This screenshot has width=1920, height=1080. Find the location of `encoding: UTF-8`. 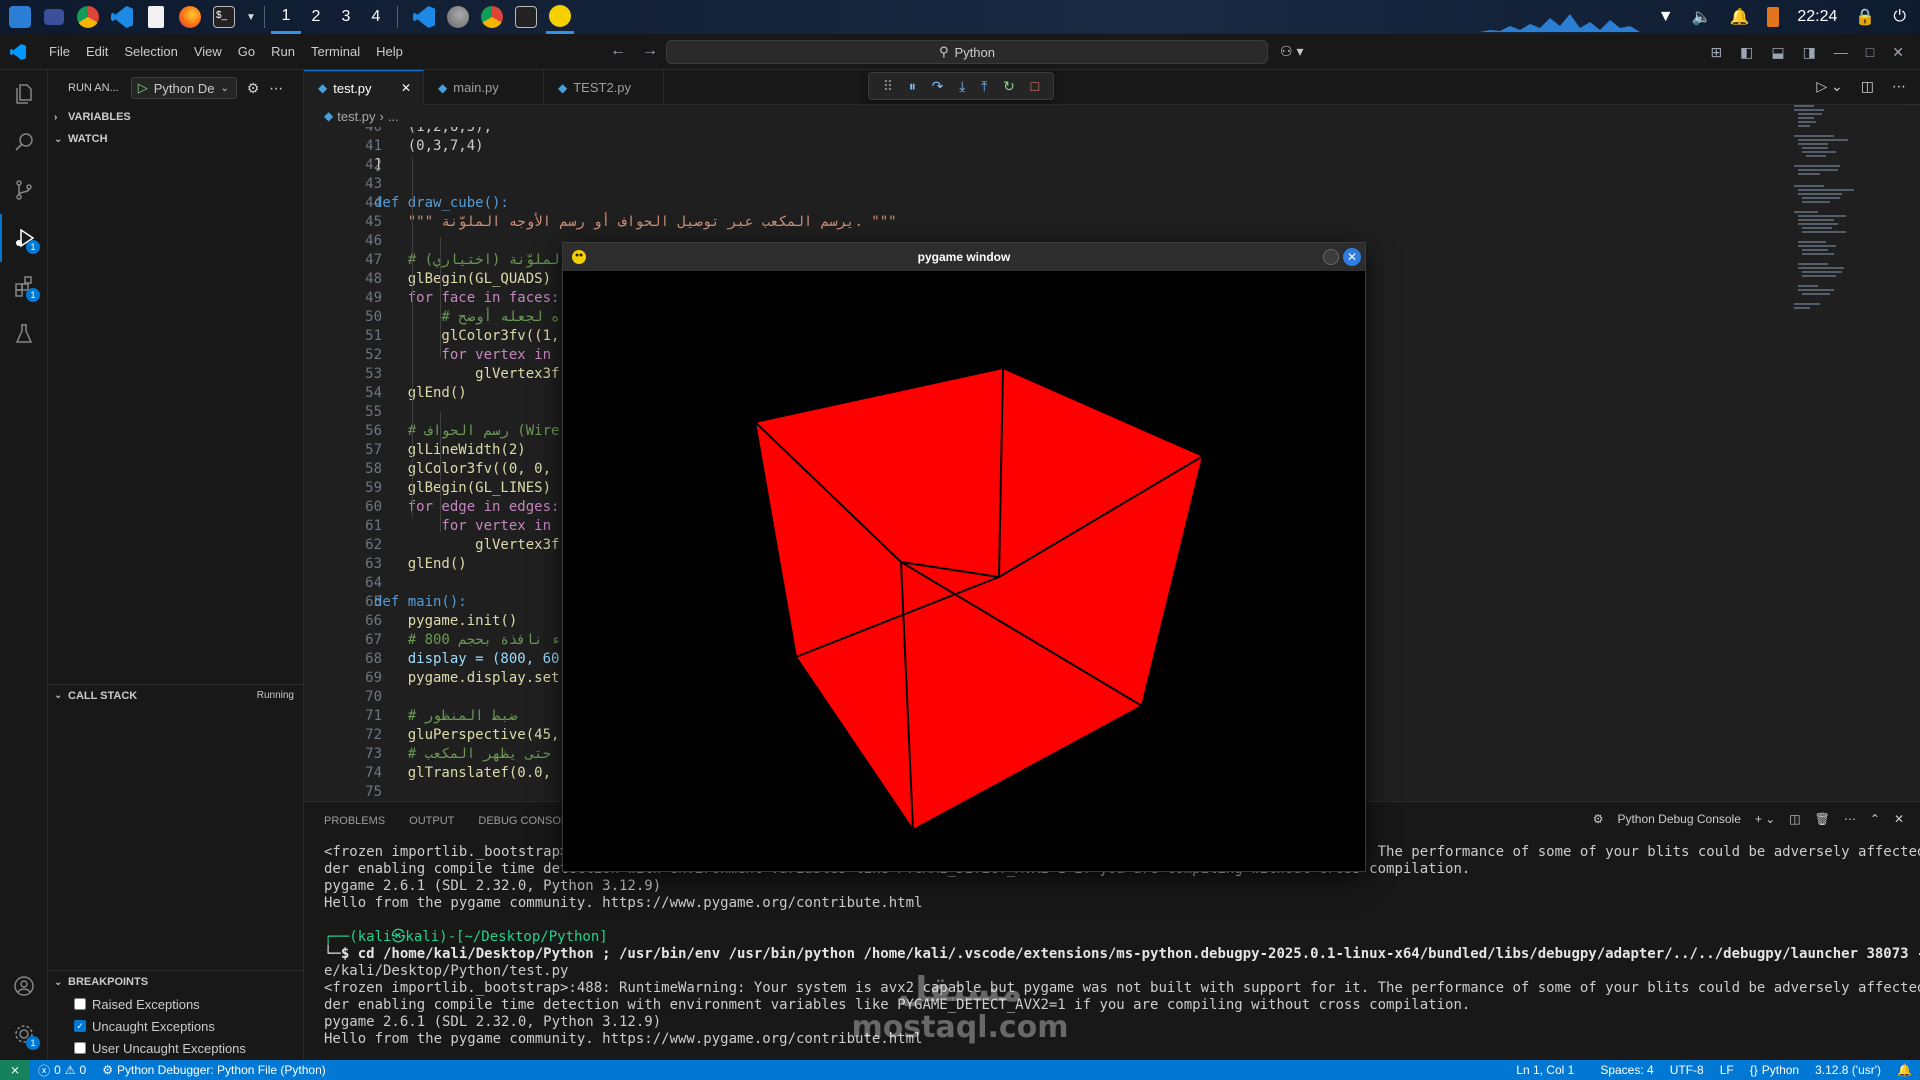

encoding: UTF-8 is located at coordinates (1687, 1070).